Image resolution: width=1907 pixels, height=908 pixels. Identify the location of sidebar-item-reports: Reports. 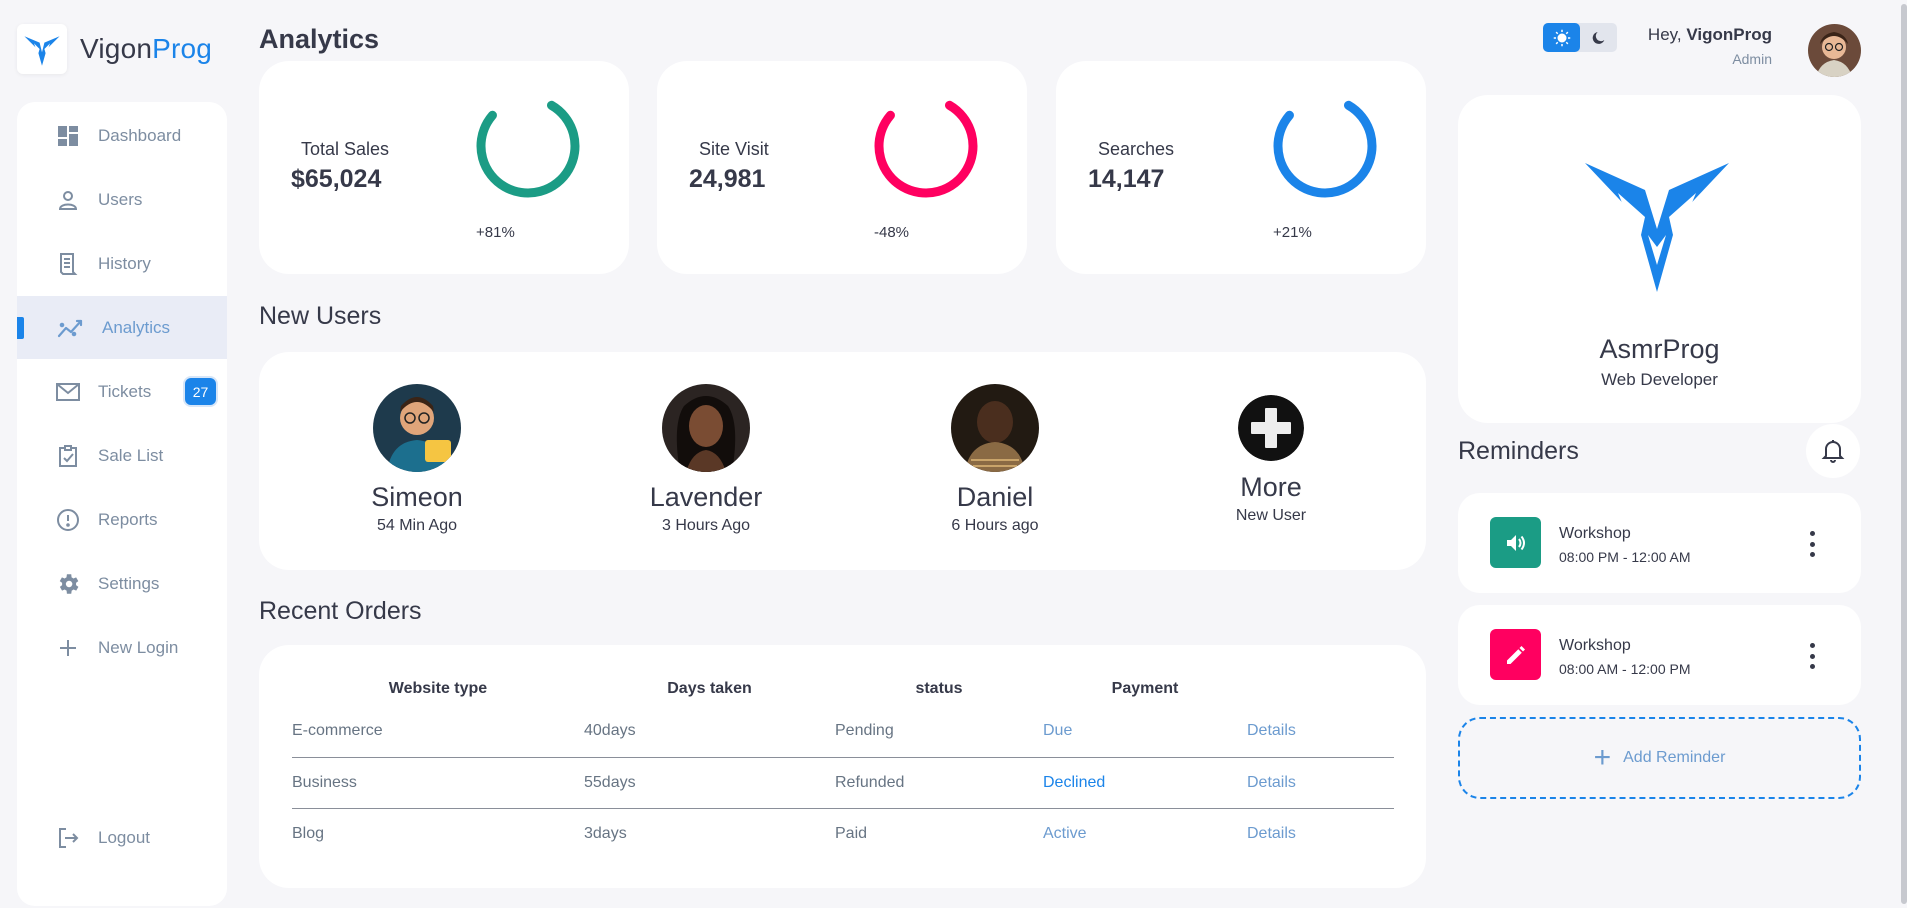
(122, 519).